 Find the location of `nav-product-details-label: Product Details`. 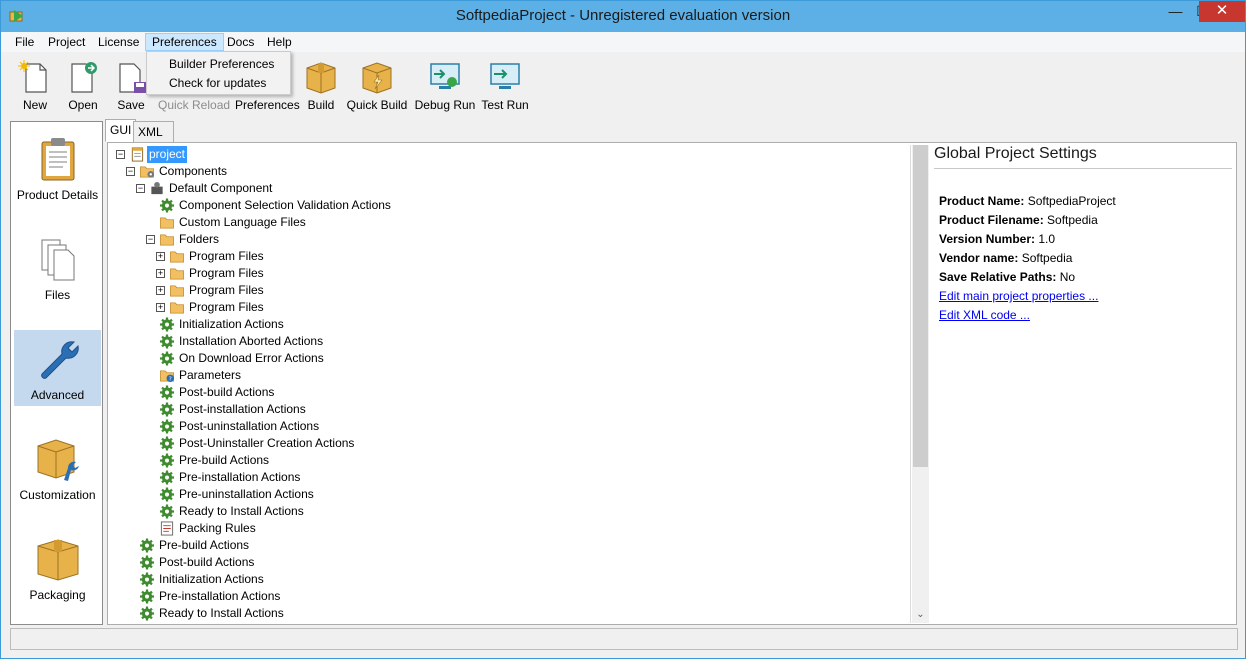

nav-product-details-label: Product Details is located at coordinates (57, 195).